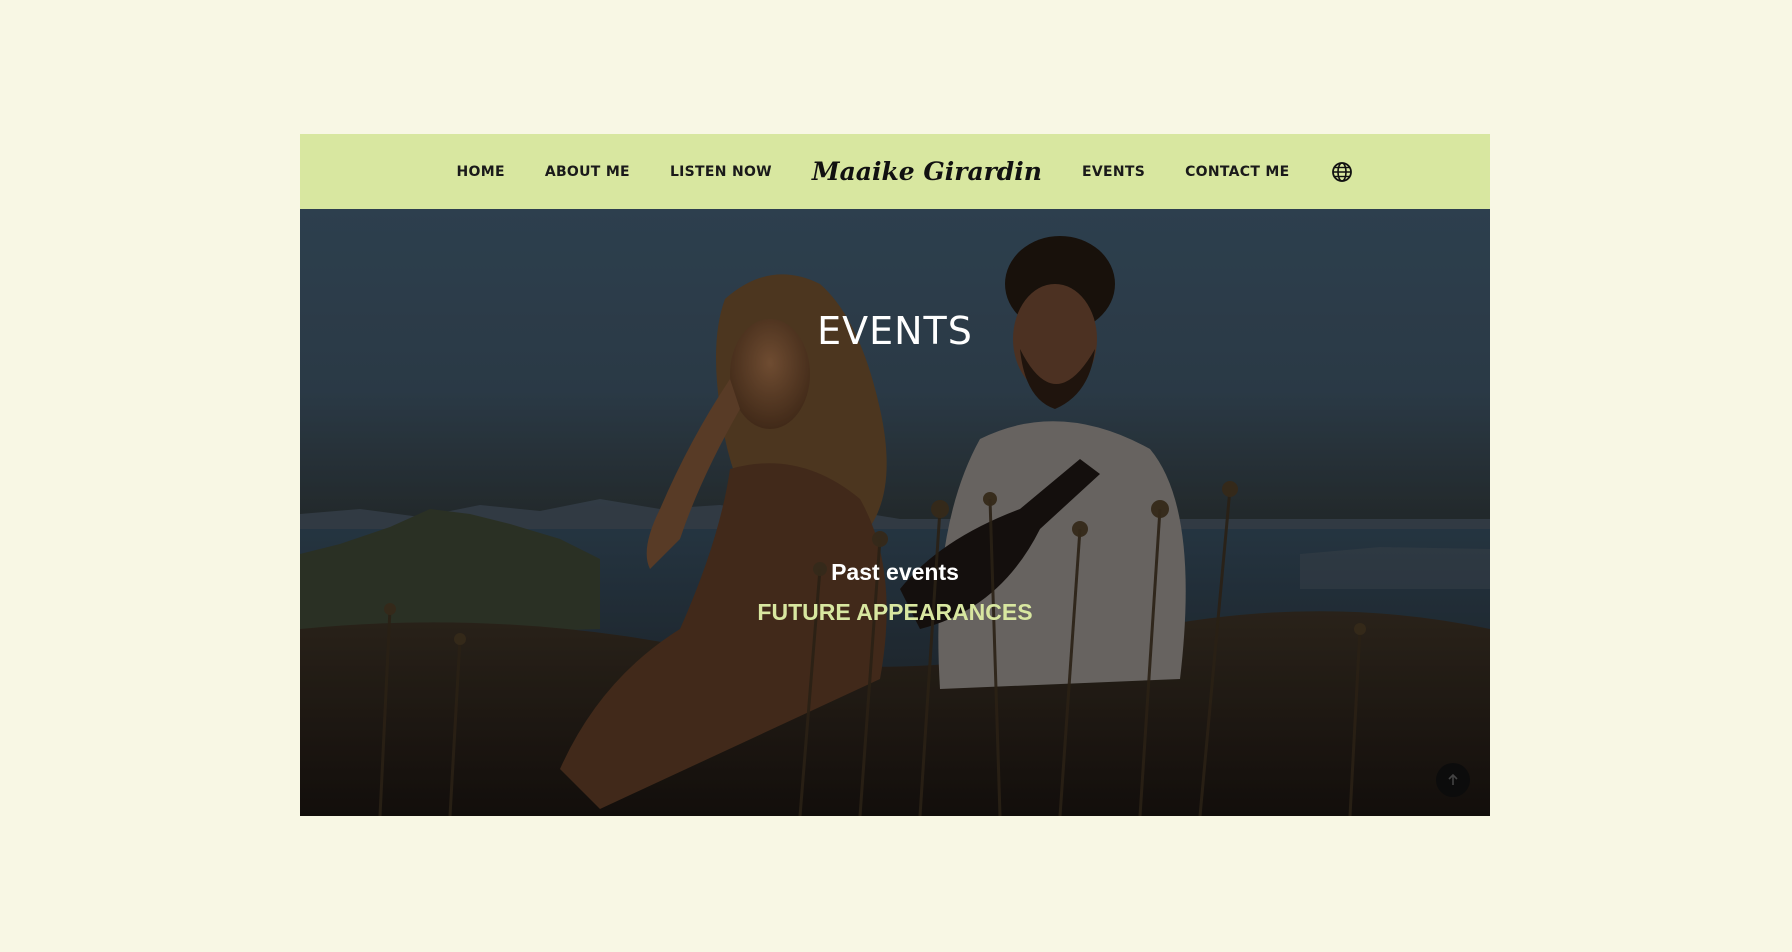  Describe the element at coordinates (895, 612) in the screenshot. I see `tab-future-appearances: FUTURE APPEARANCES` at that location.